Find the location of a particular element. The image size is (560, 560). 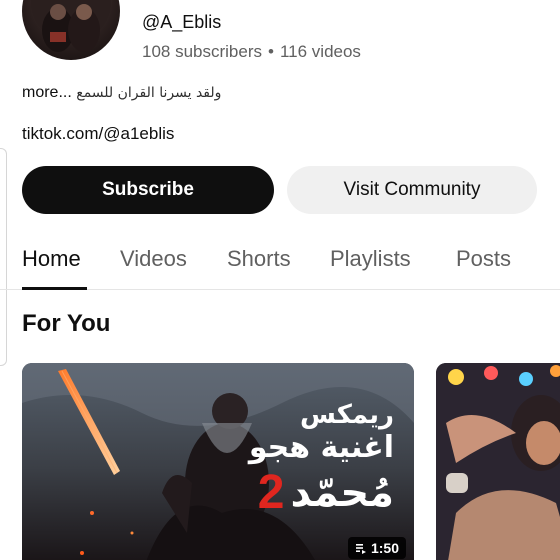

channel-avatar is located at coordinates (71, 30).